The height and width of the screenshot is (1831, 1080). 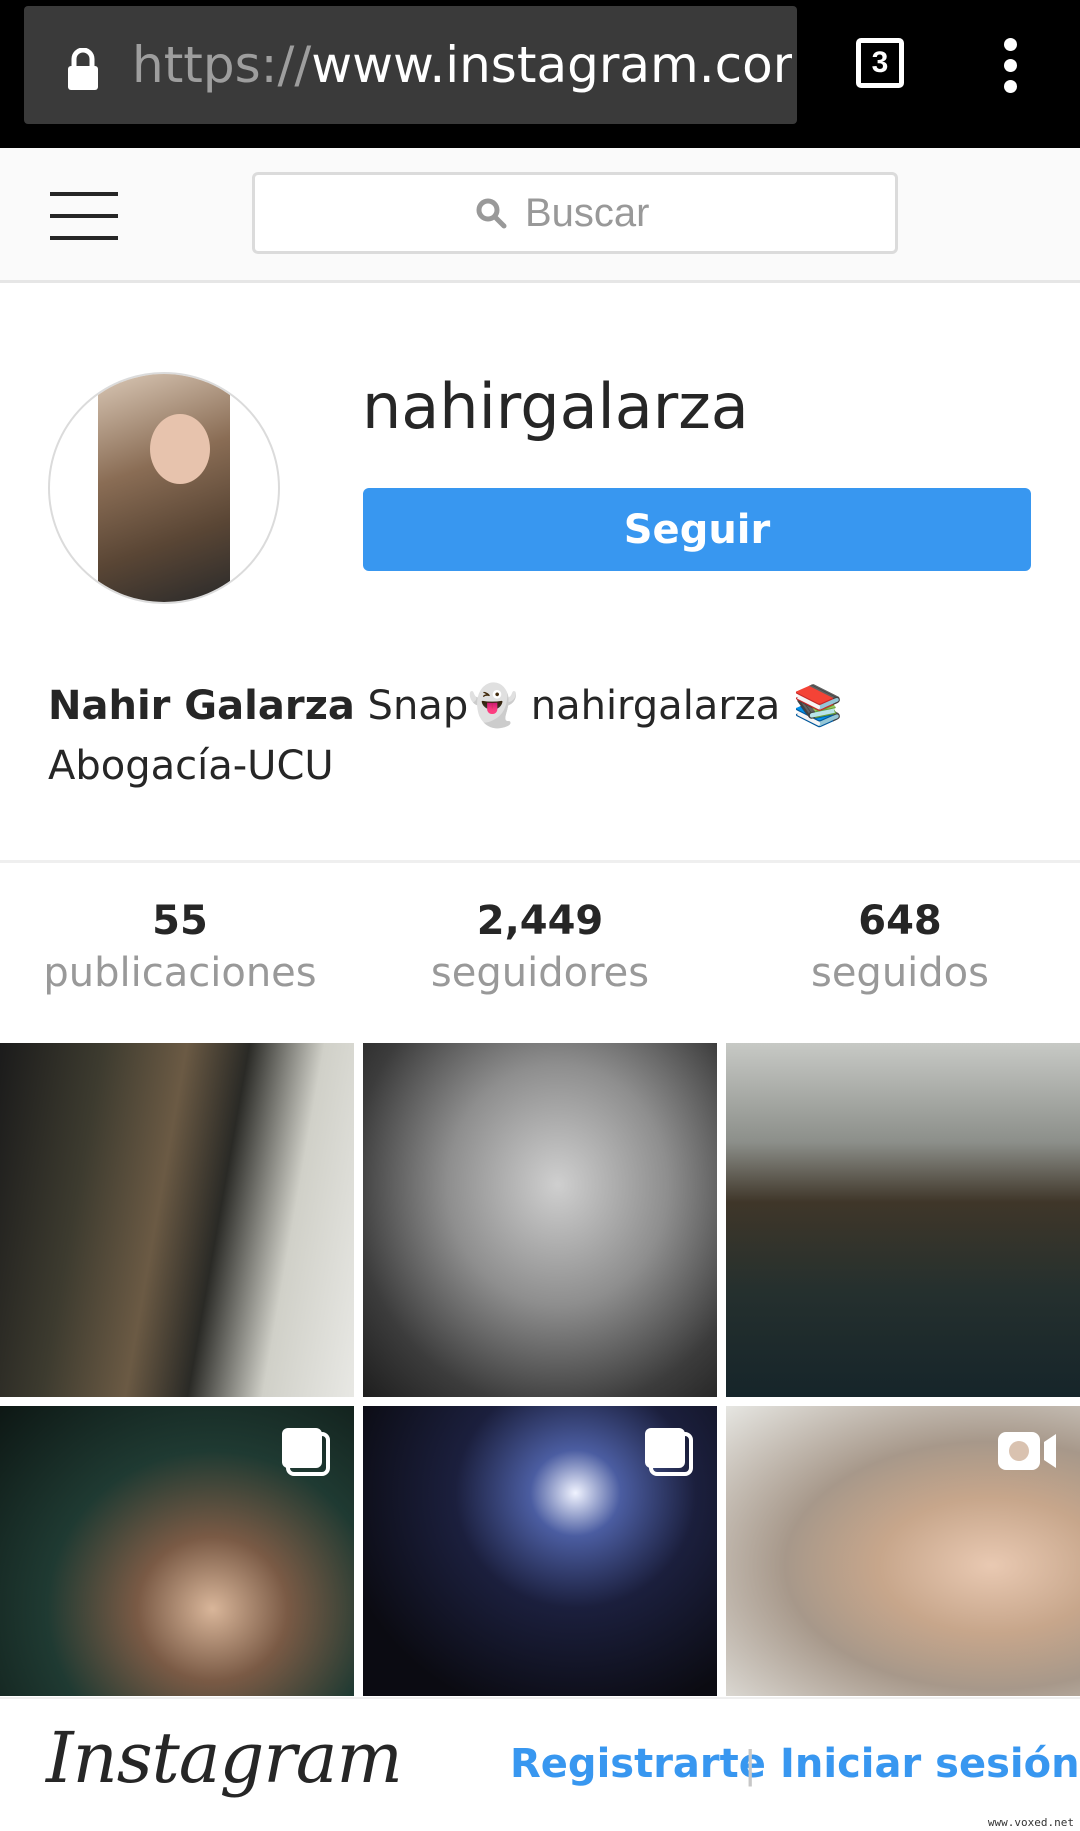 I want to click on search-input, so click(x=600, y=213).